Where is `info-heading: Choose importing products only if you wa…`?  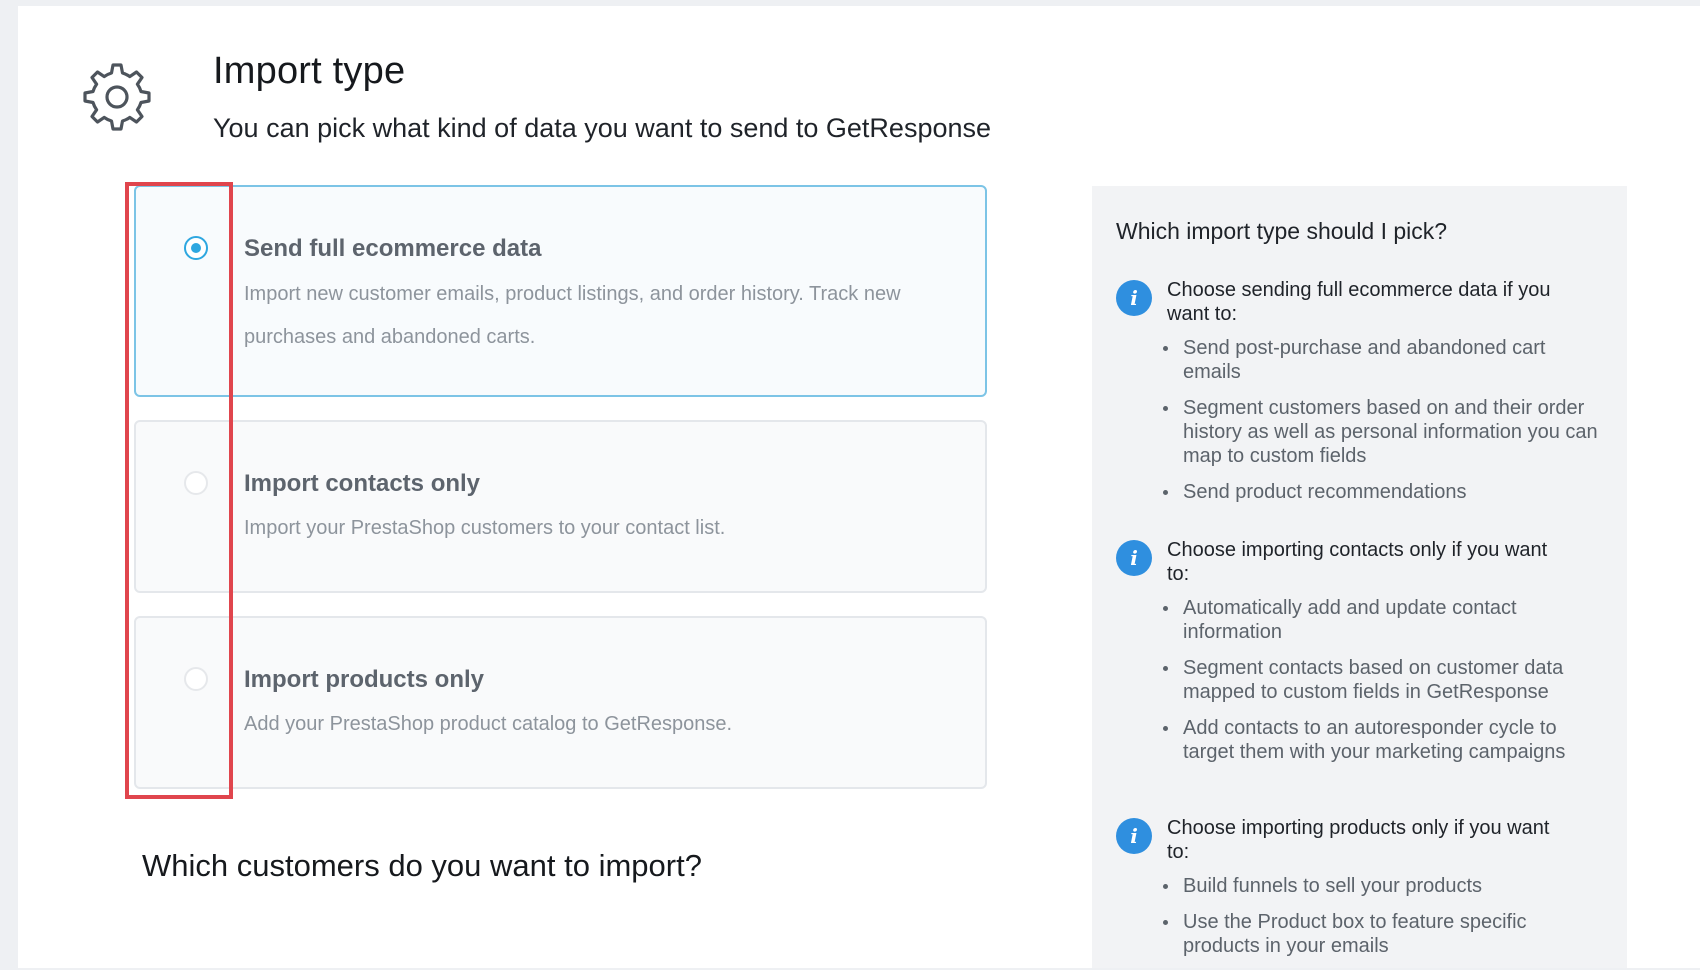
info-heading: Choose importing products only if you wa… is located at coordinates (1358, 840).